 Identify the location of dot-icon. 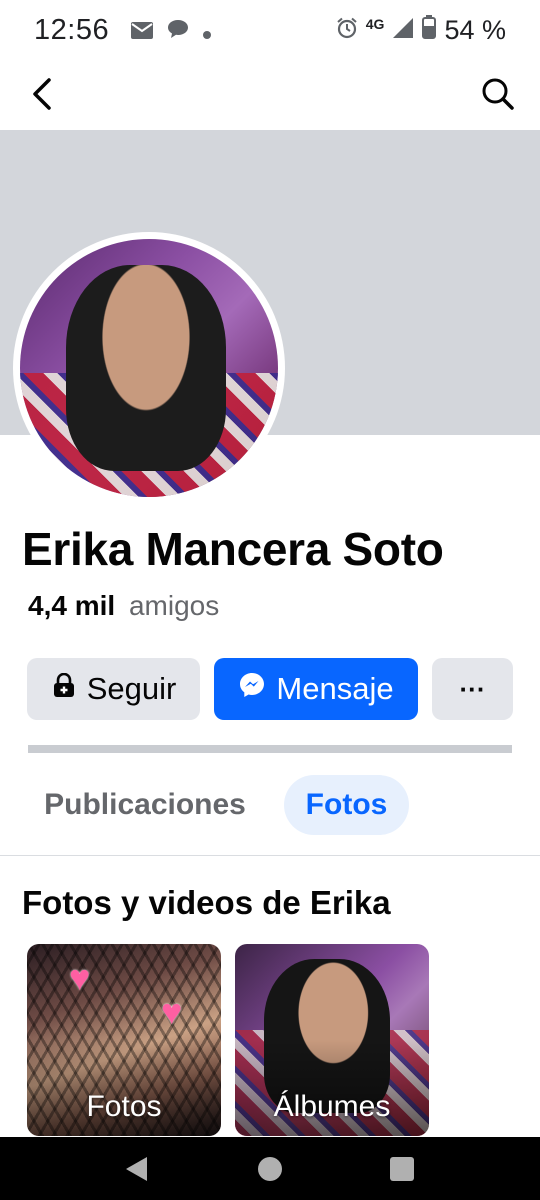
(207, 30).